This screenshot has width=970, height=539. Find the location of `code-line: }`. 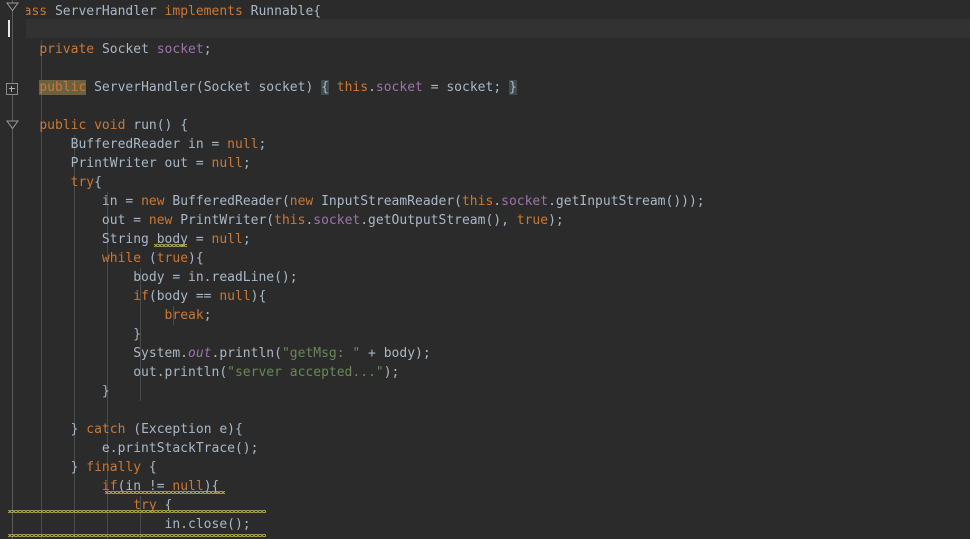

code-line: } is located at coordinates (74, 334).